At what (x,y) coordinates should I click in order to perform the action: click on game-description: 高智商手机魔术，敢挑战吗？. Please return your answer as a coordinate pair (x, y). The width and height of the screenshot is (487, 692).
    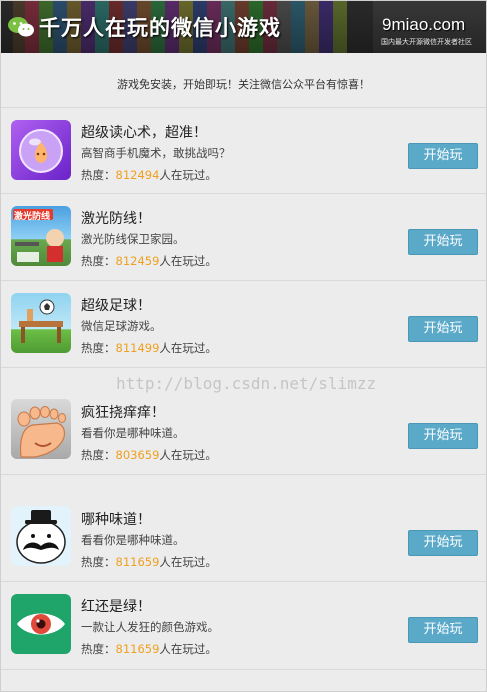
    Looking at the image, I should click on (156, 153).